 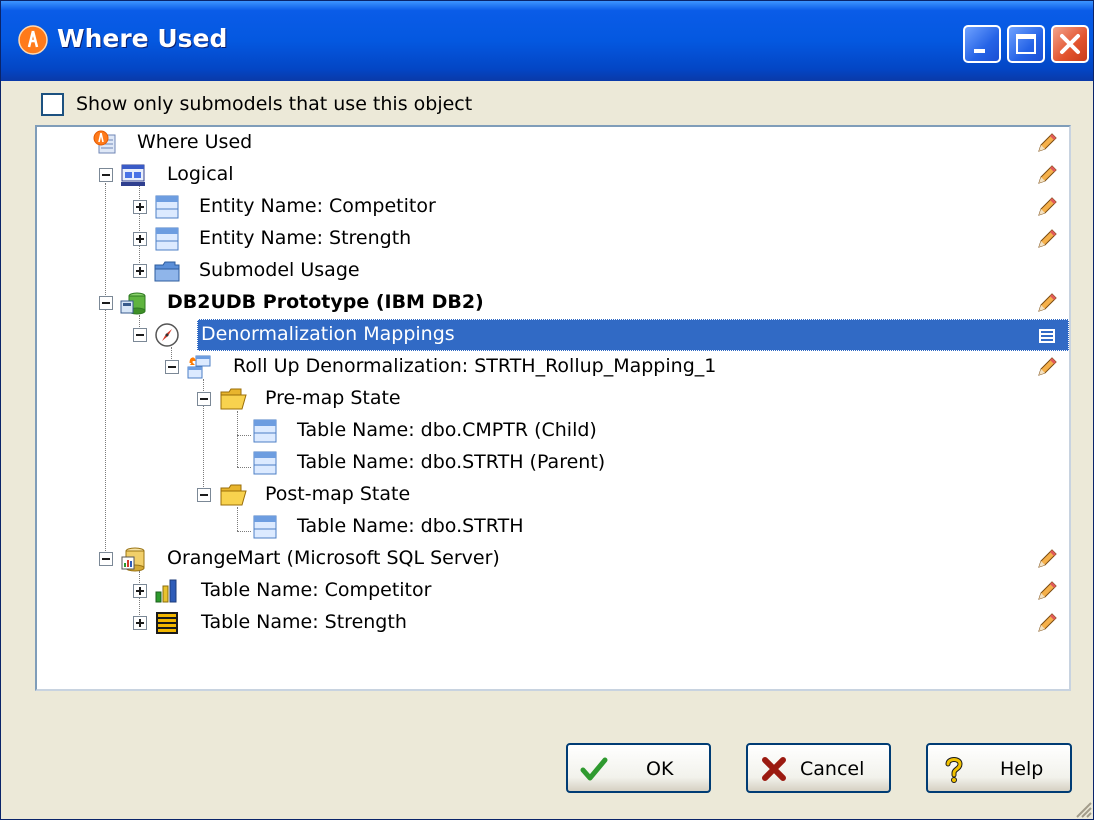 I want to click on cancel-button: Cancel, so click(x=818, y=768).